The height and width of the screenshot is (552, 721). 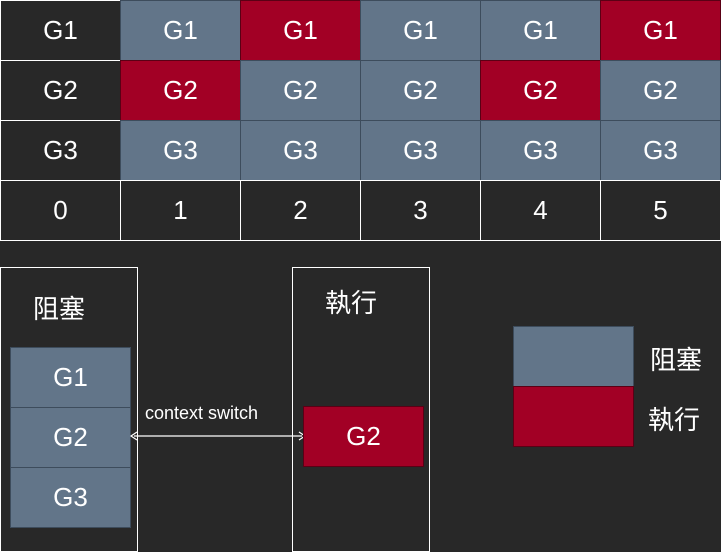 What do you see at coordinates (59, 309) in the screenshot?
I see `blocked-queue-title: 阻塞` at bounding box center [59, 309].